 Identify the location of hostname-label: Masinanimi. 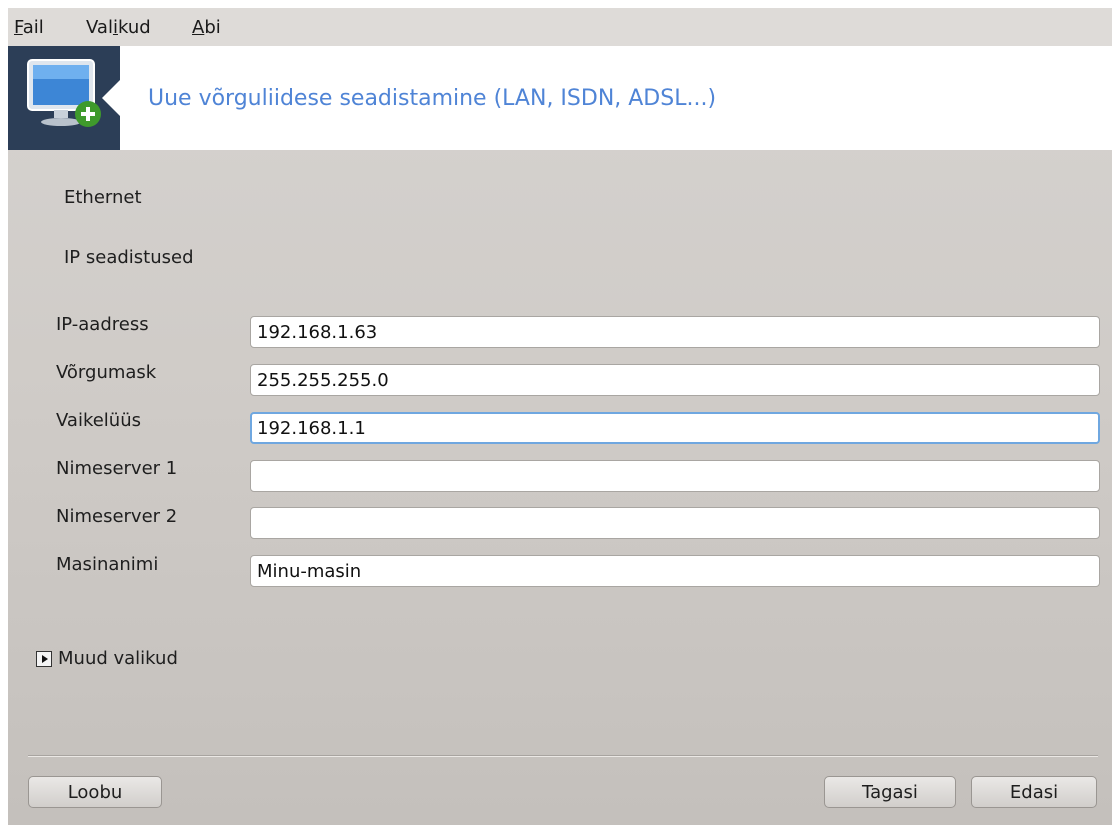
(107, 564).